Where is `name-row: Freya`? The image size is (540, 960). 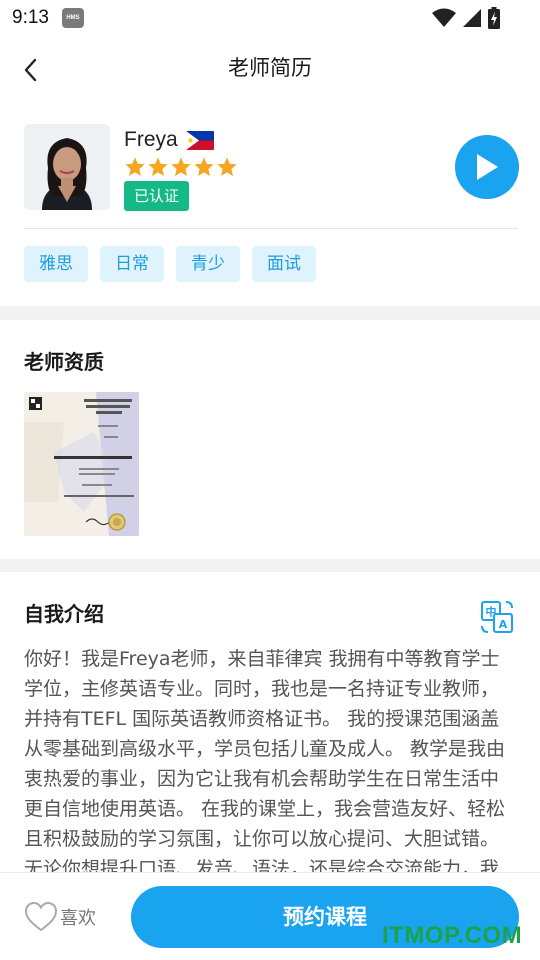
name-row: Freya is located at coordinates (169, 140).